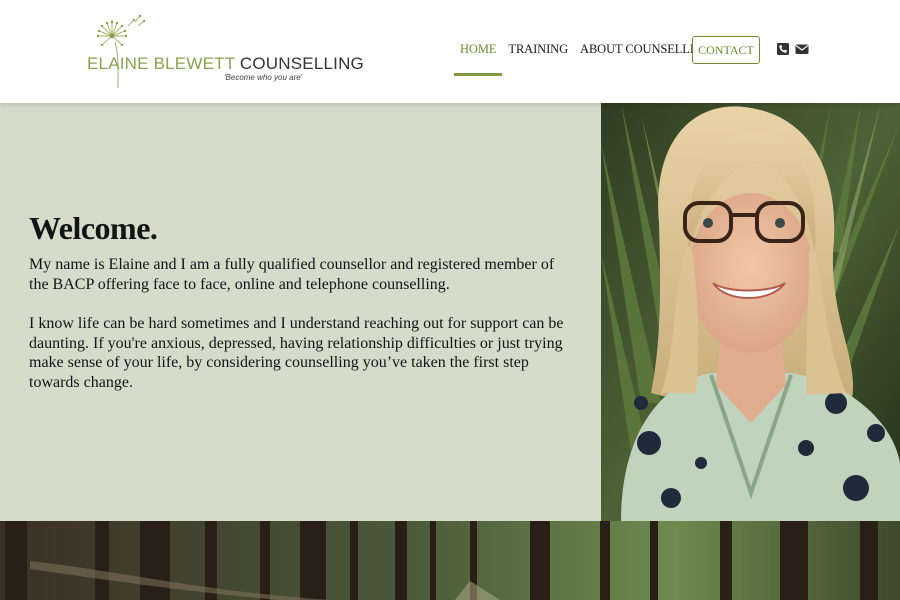  I want to click on brand-name: ELAINE BLEWETT COUNSELLING, so click(225, 64).